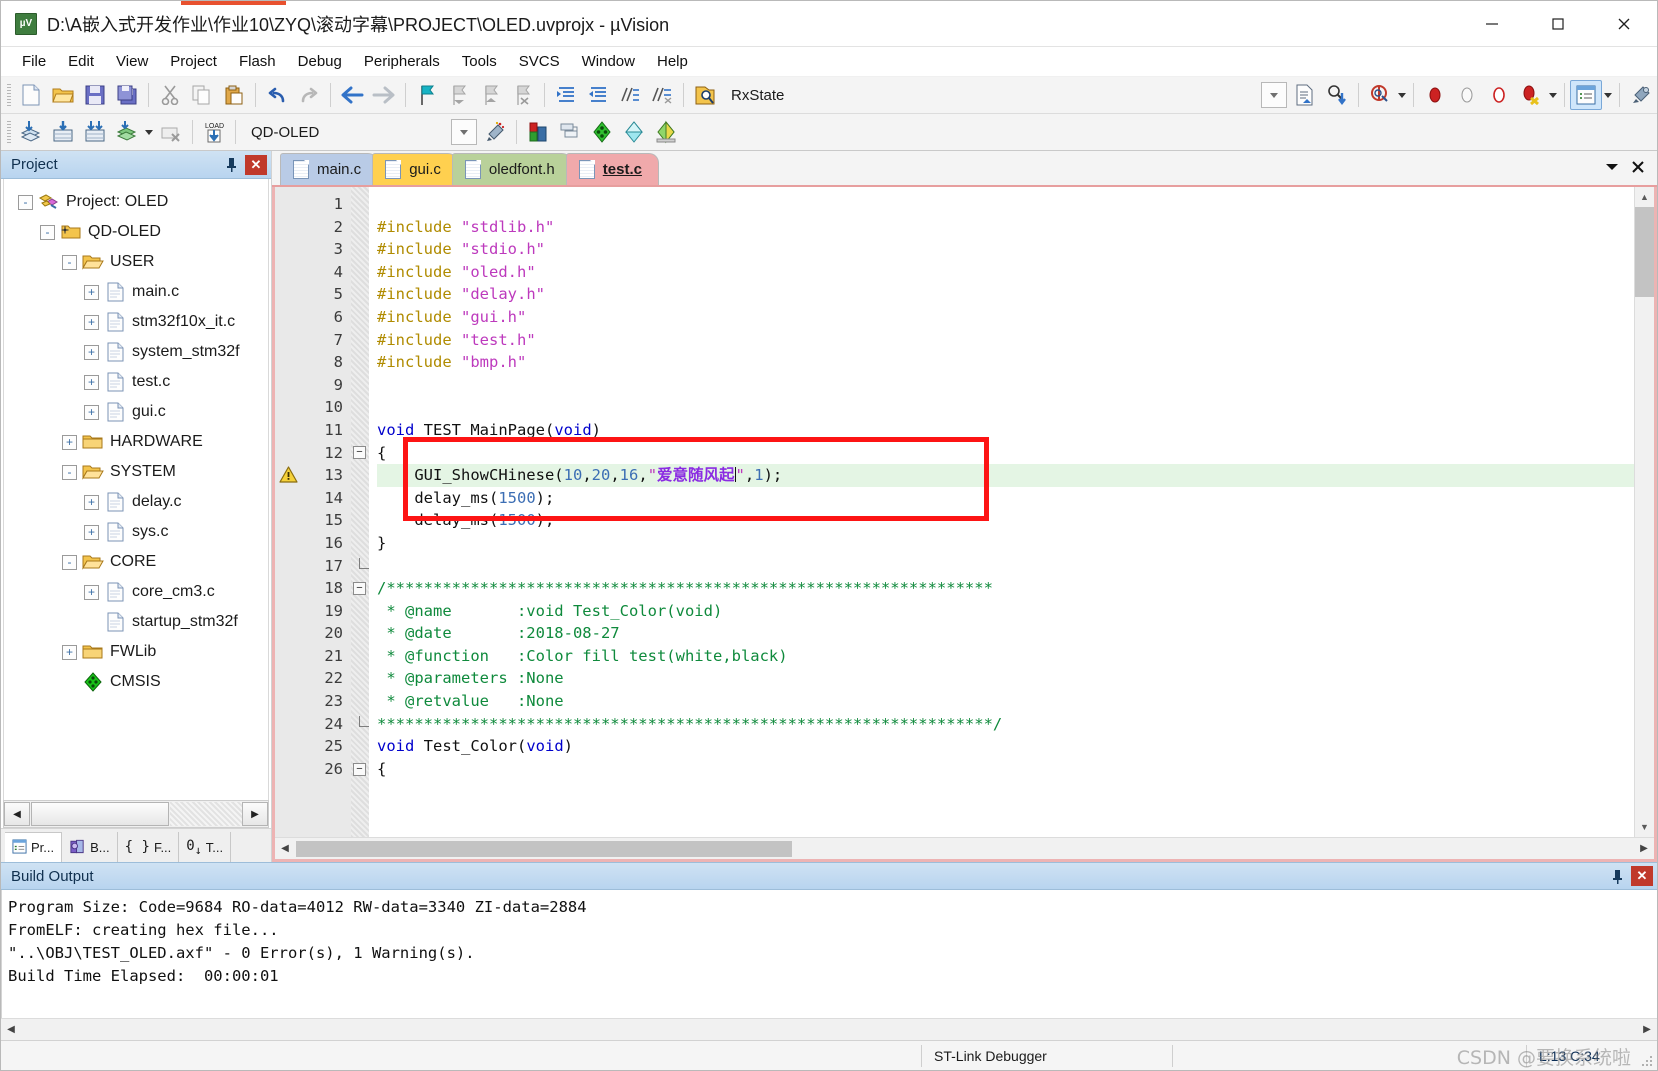 The width and height of the screenshot is (1658, 1071). Describe the element at coordinates (329, 169) in the screenshot. I see `editor-tab-main-c: main.c` at that location.